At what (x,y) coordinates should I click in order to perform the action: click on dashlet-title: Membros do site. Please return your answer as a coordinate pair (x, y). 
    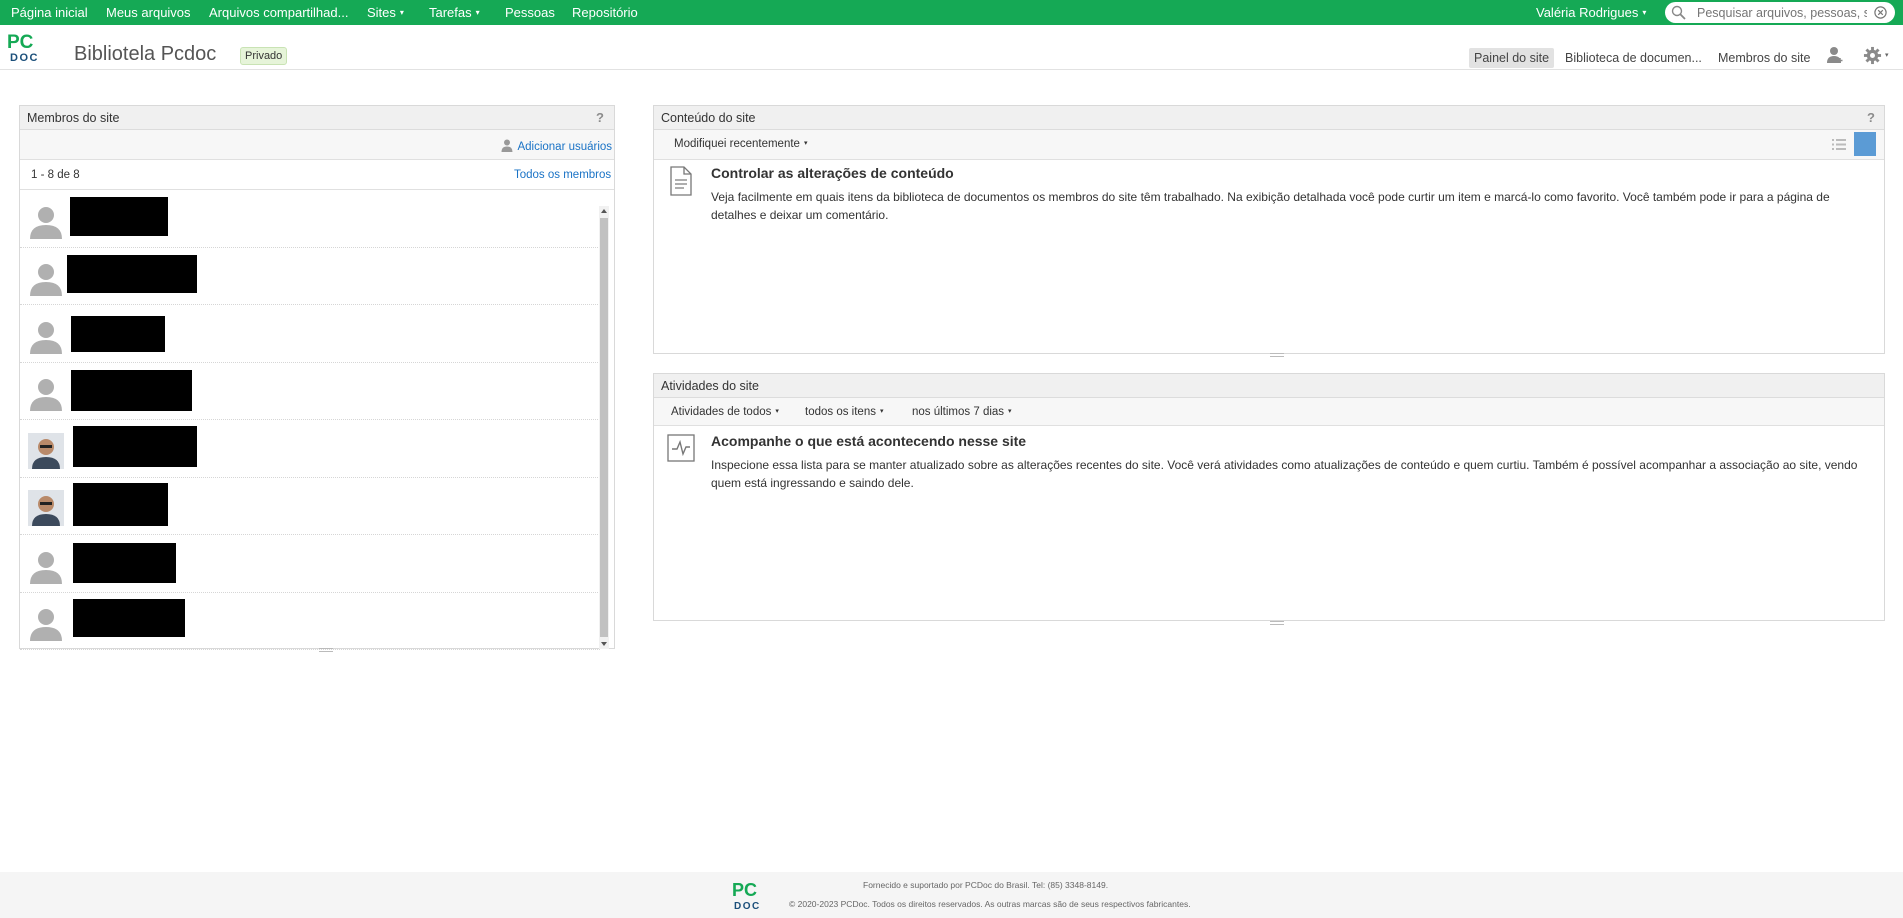
    Looking at the image, I should click on (317, 118).